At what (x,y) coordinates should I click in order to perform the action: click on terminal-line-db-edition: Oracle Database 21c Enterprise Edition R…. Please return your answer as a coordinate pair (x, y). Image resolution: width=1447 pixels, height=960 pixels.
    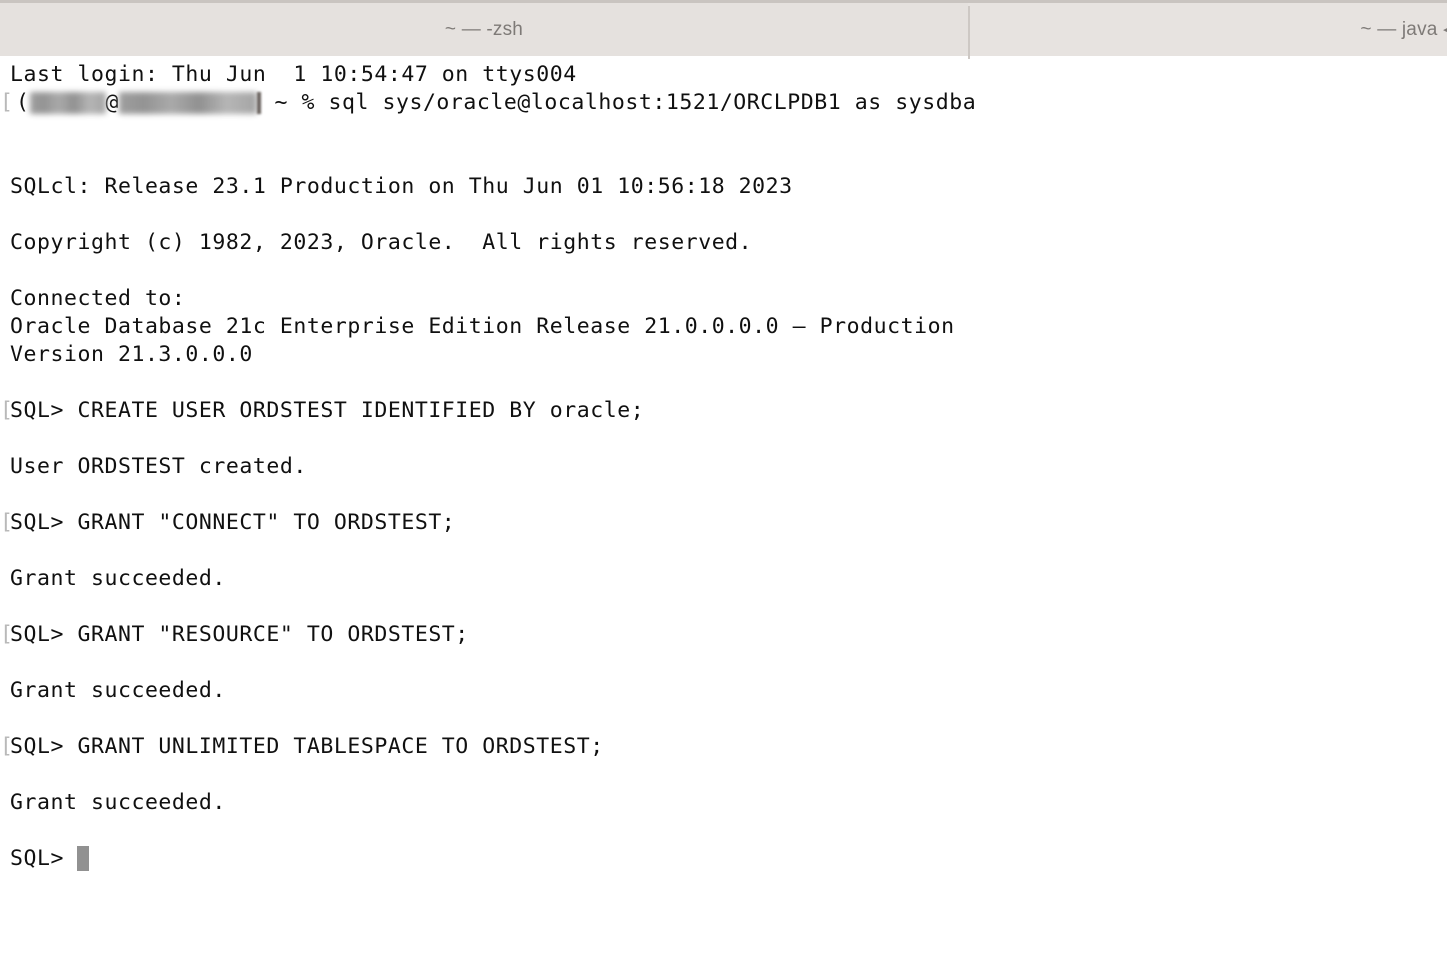
    Looking at the image, I should click on (482, 326).